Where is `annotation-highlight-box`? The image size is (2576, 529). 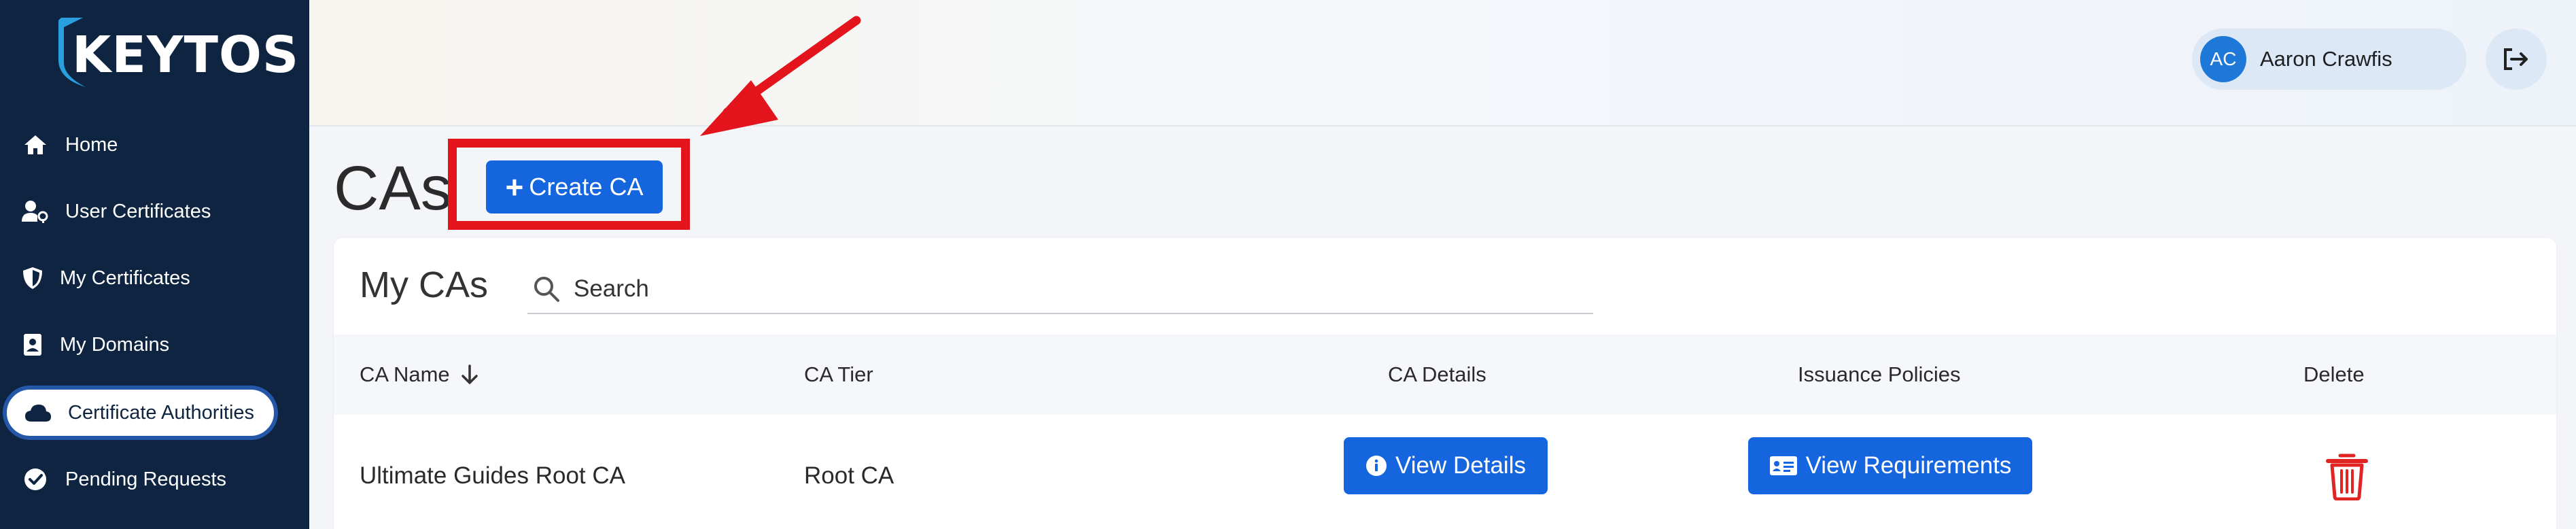
annotation-highlight-box is located at coordinates (569, 185).